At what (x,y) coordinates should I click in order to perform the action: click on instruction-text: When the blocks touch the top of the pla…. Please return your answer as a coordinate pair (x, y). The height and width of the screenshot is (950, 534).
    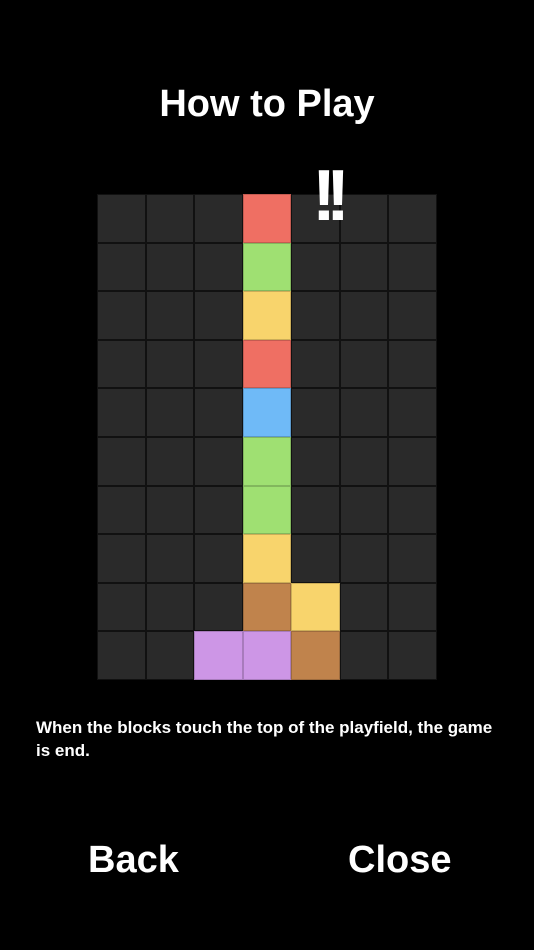
    Looking at the image, I should click on (264, 739).